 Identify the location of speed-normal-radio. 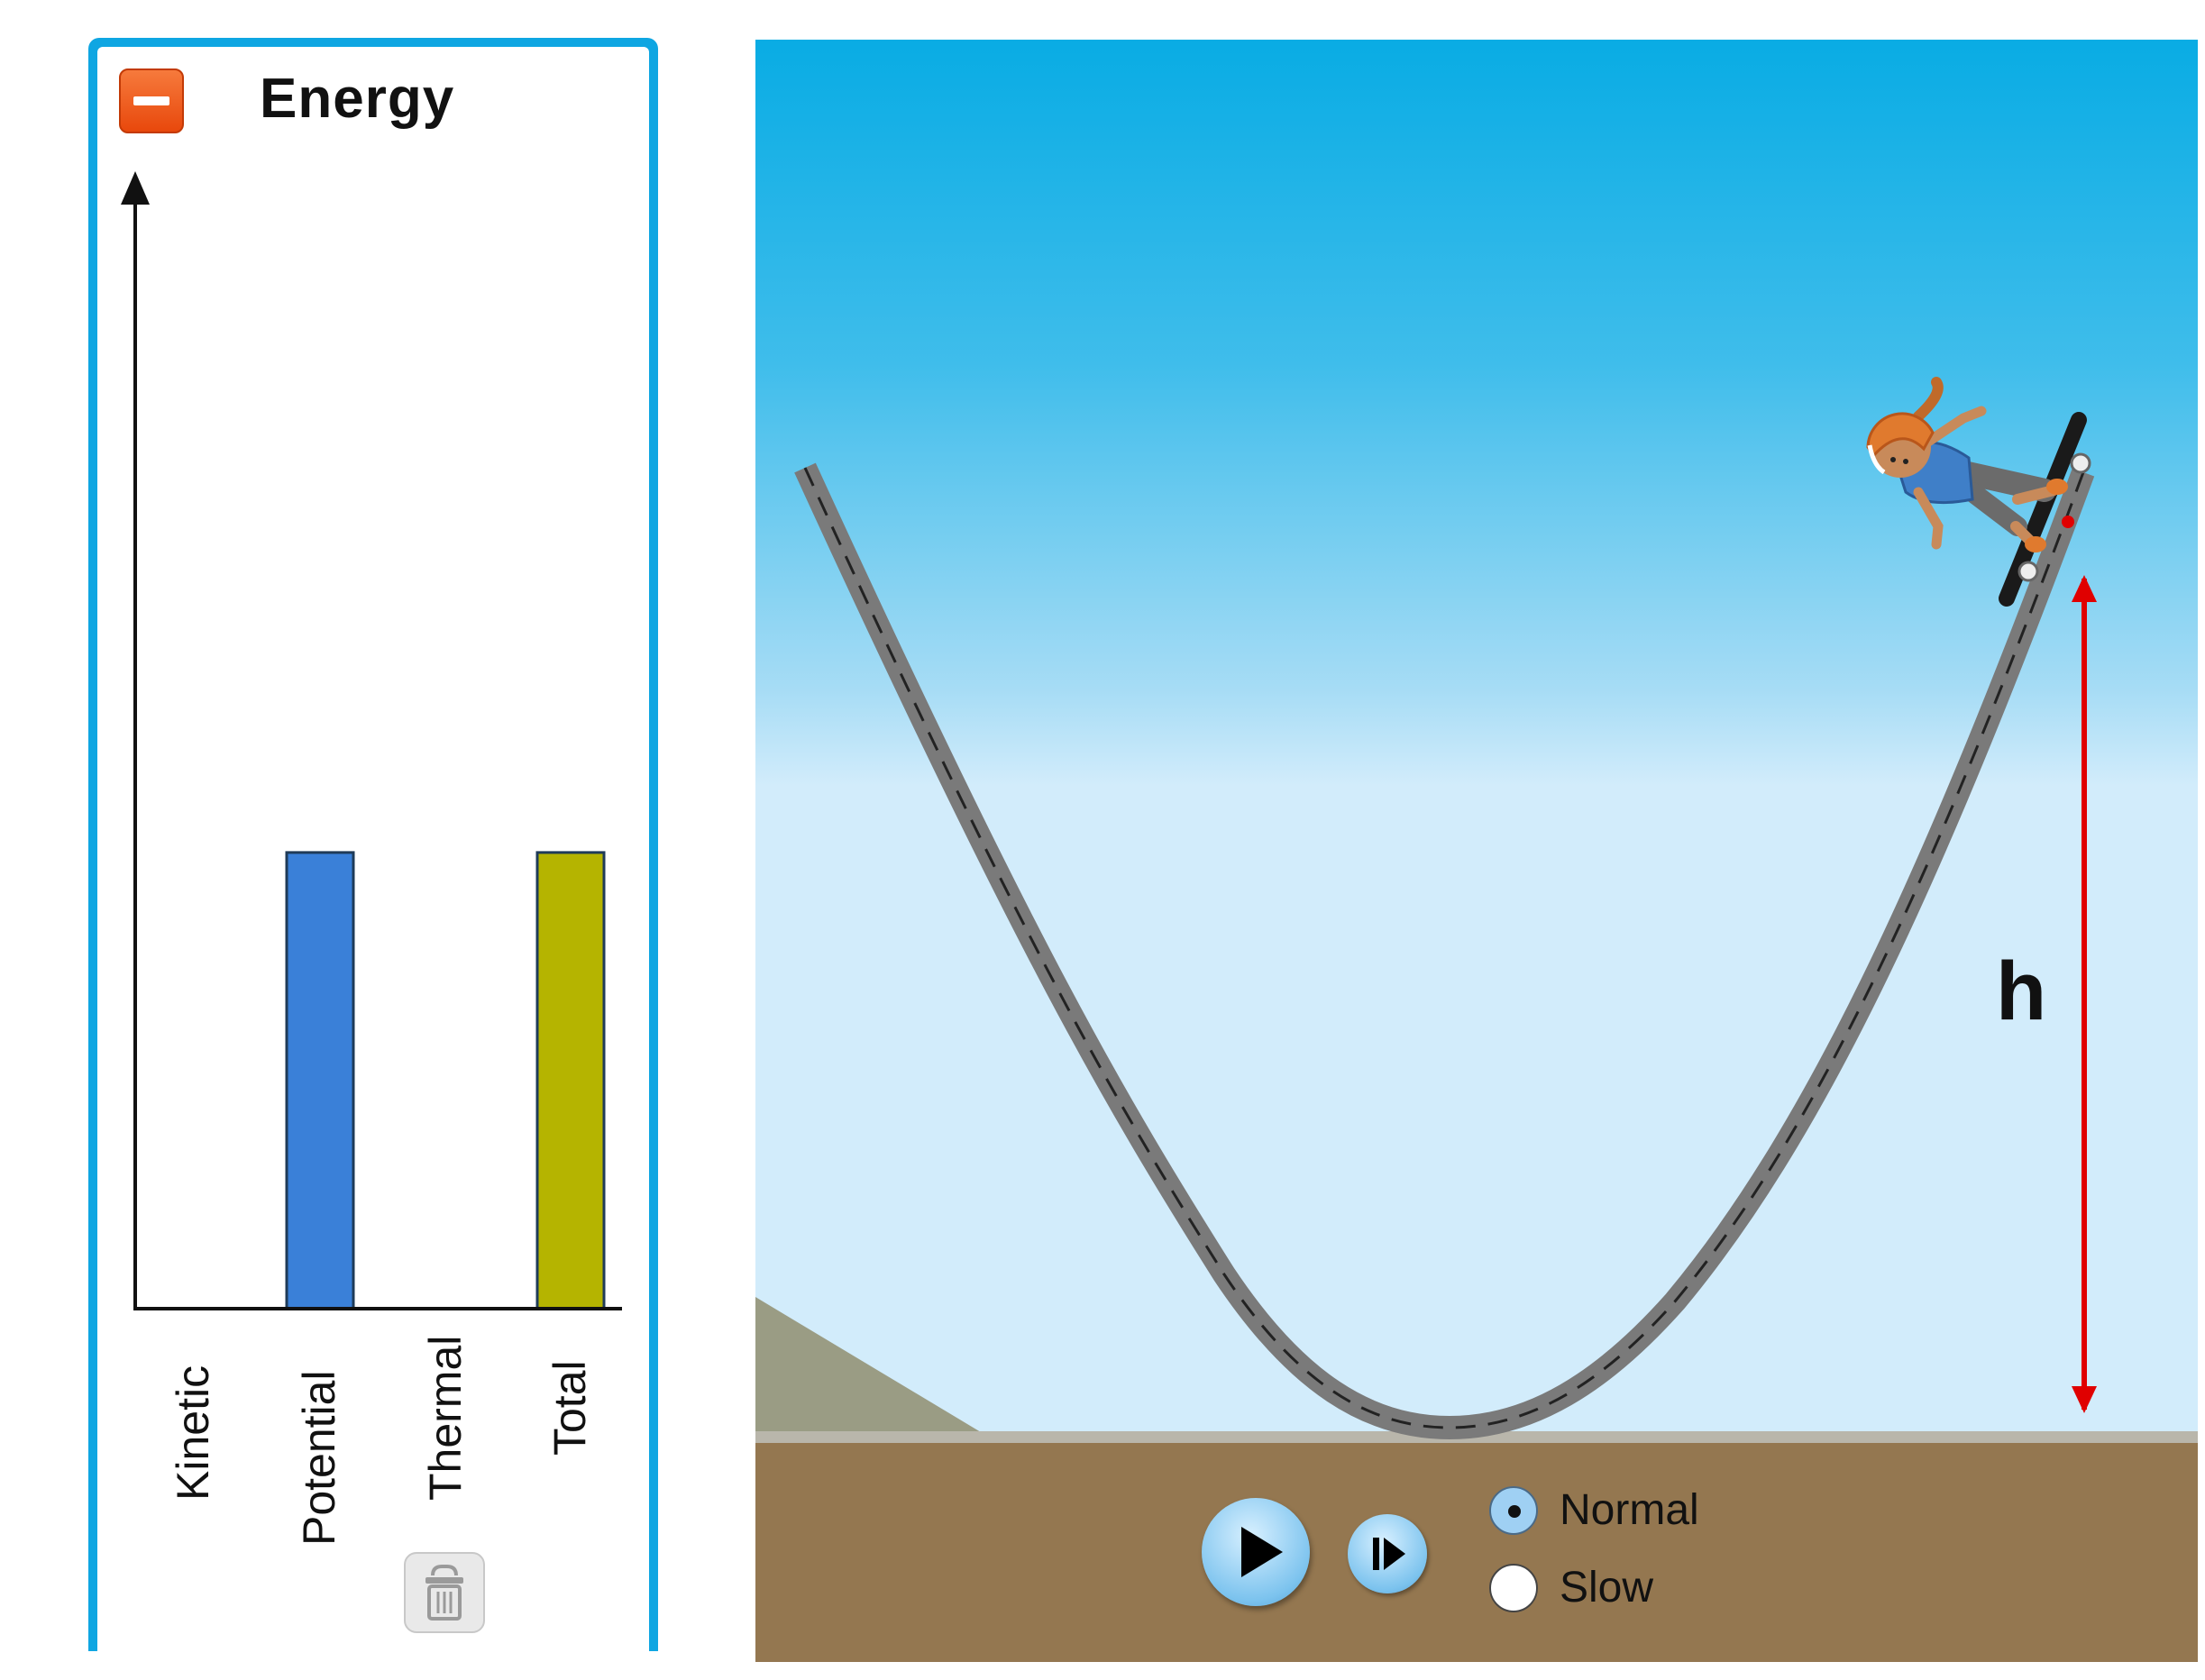
(1513, 1510).